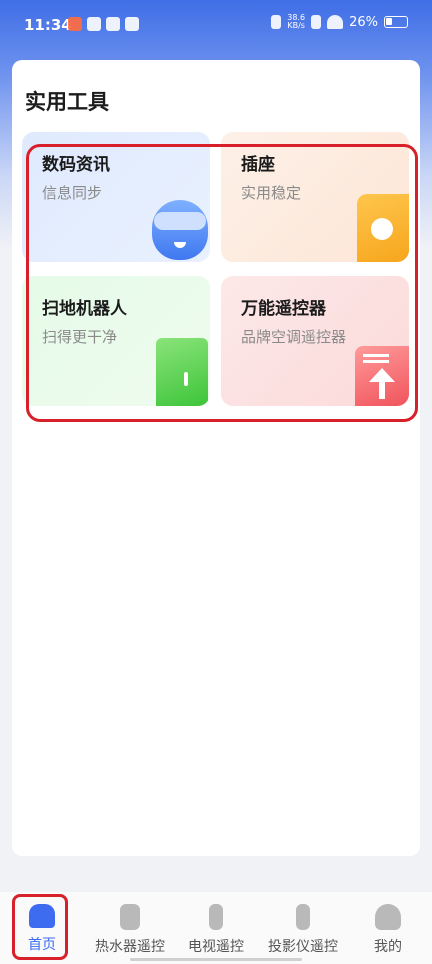  I want to click on status-right: 38.6 KB/s 26%, so click(339, 22).